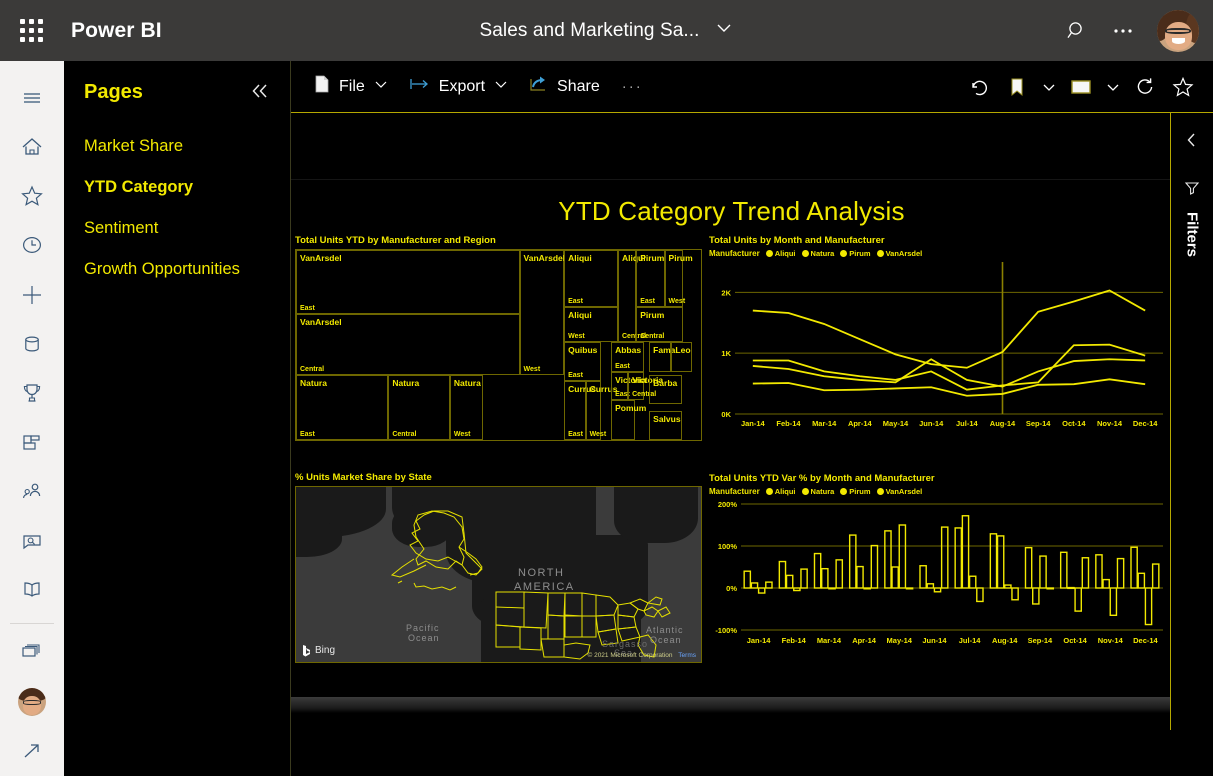  I want to click on treemap-tile: VanArsdel Central, so click(408, 345).